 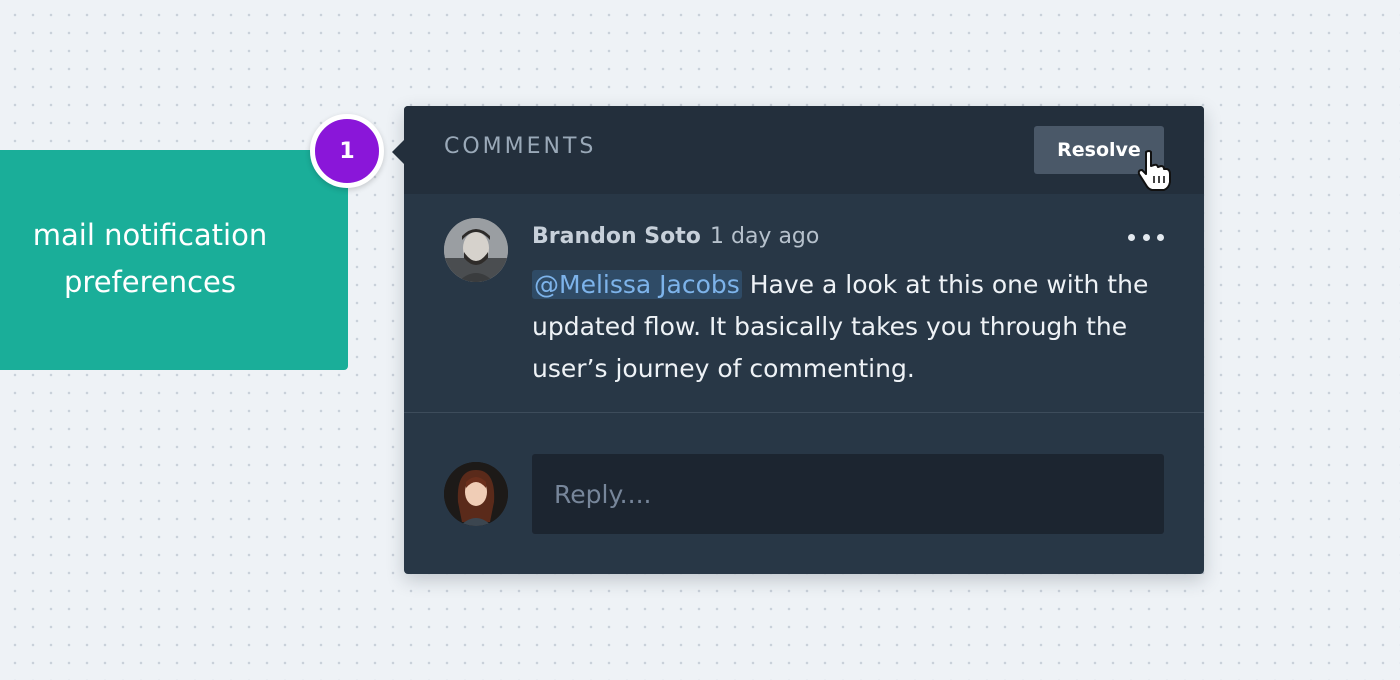 I want to click on comments-panel-title: COMMENTS, so click(x=520, y=146).